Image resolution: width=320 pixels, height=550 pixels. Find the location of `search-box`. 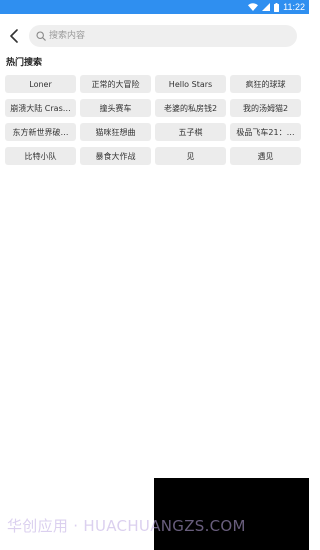

search-box is located at coordinates (163, 36).